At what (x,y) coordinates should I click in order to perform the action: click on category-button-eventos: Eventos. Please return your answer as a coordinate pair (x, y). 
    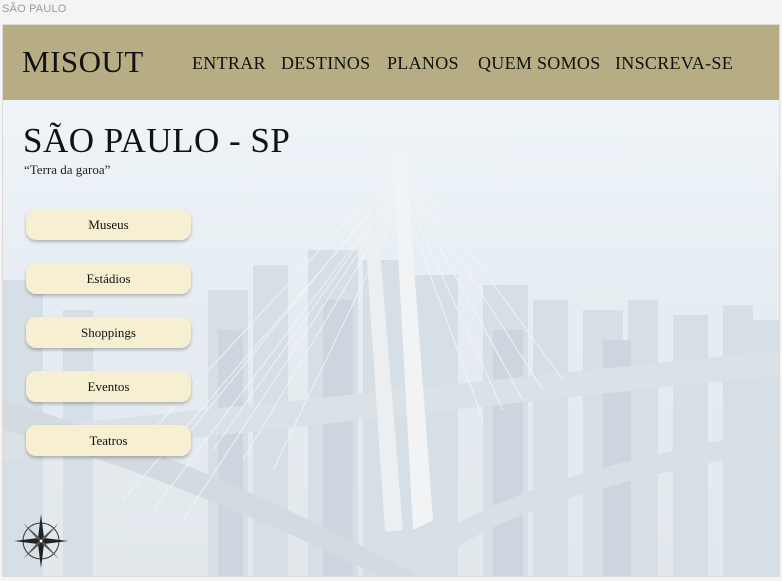
    Looking at the image, I should click on (108, 386).